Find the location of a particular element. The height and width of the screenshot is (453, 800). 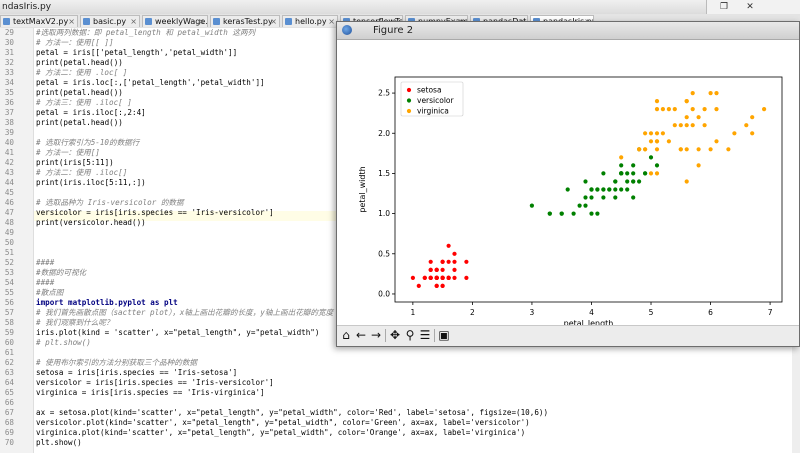

line-number: 62 is located at coordinates (9, 362).